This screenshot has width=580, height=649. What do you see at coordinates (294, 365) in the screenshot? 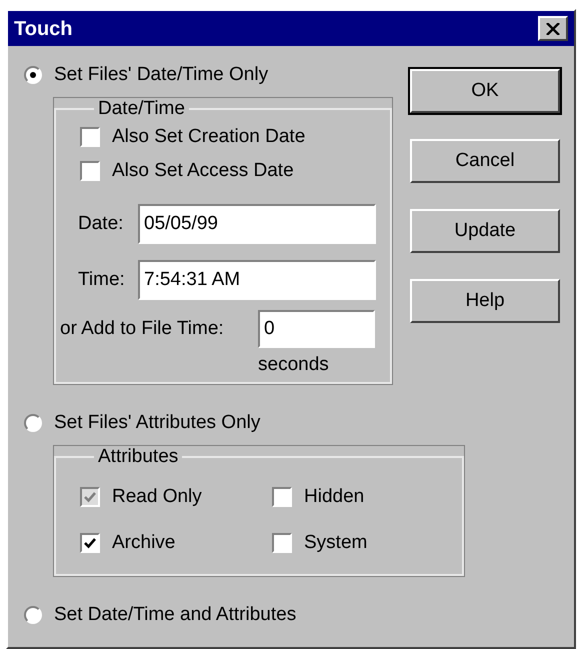
I see `unit-label: seconds` at bounding box center [294, 365].